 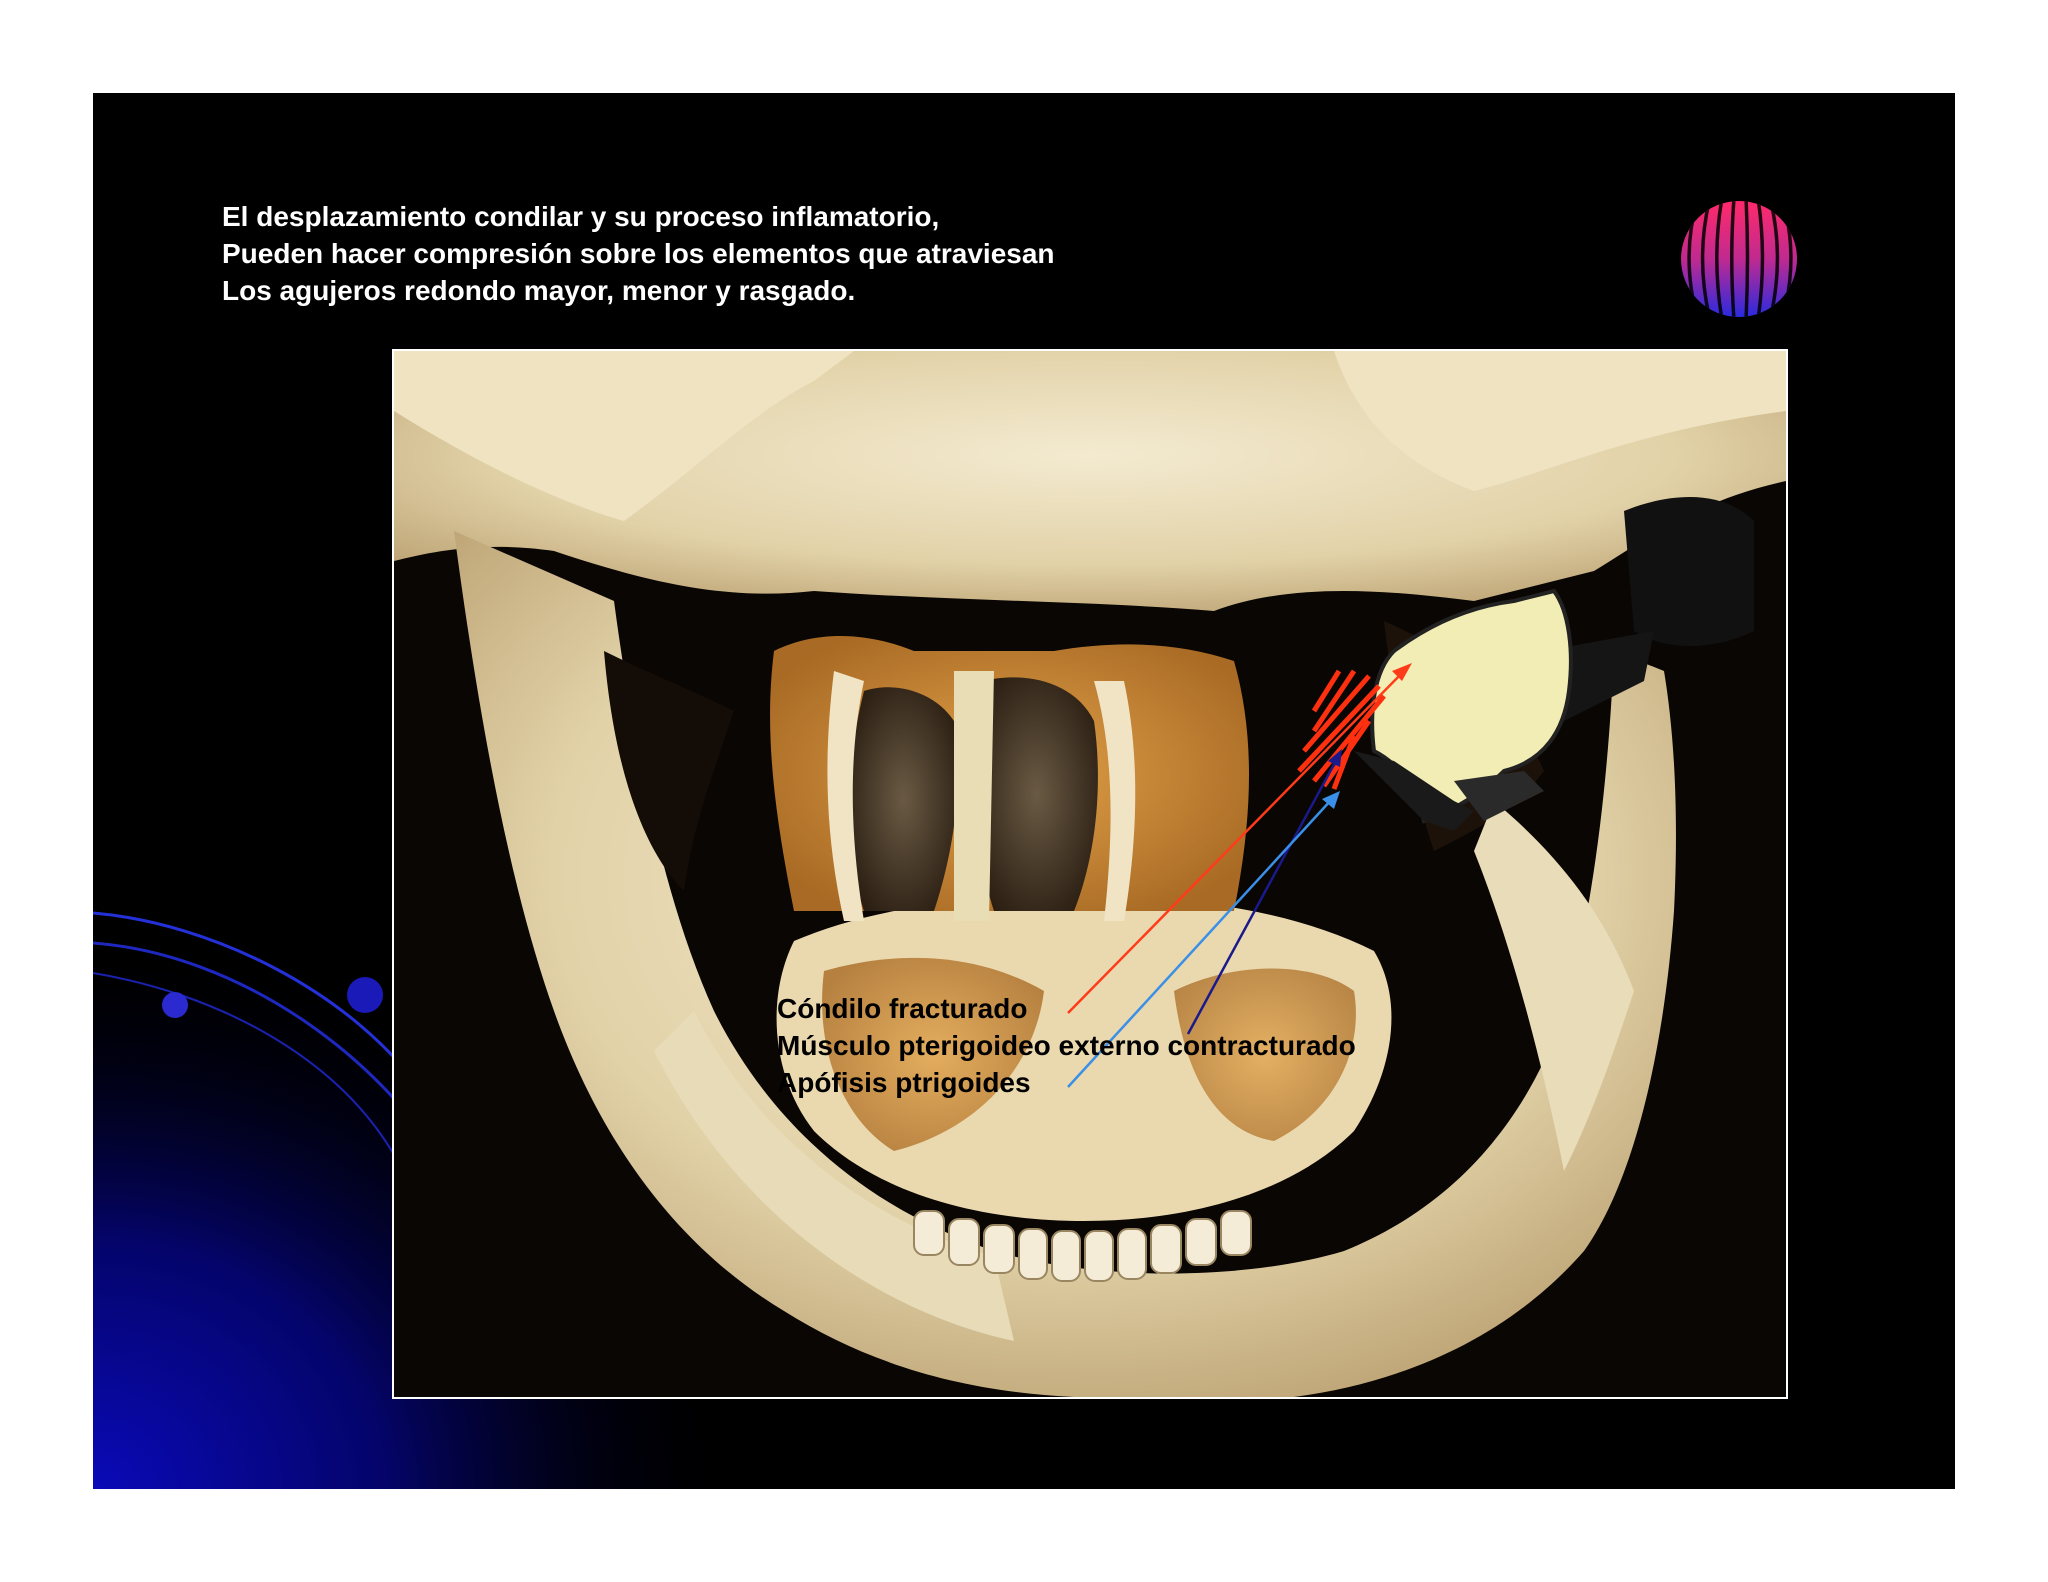 I want to click on striped-sphere-icon, so click(x=1739, y=259).